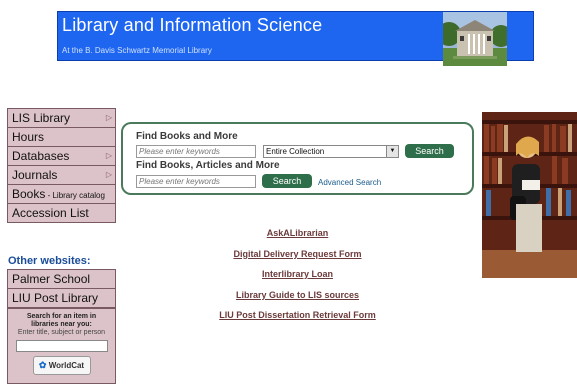 The height and width of the screenshot is (384, 577). I want to click on nav-item-books: Books - Library catalog, so click(61, 194).